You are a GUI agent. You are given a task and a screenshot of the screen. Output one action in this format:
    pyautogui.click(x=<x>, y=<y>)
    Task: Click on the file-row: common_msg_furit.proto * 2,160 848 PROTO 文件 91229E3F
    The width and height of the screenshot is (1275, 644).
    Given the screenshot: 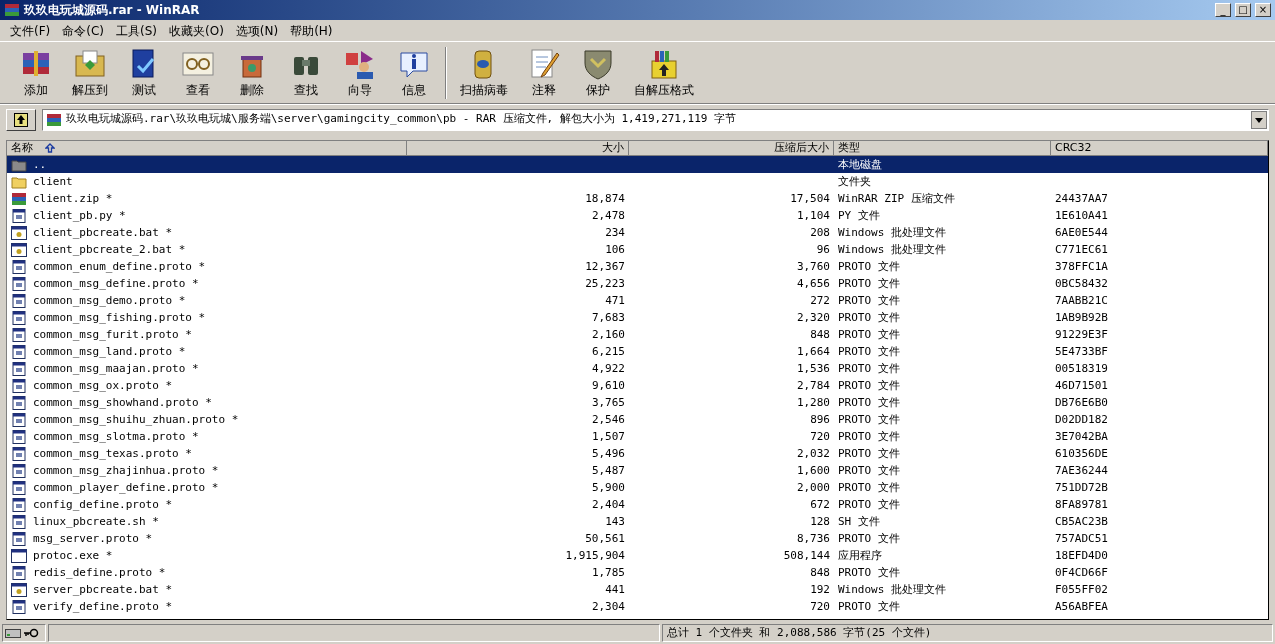 What is the action you would take?
    pyautogui.click(x=637, y=334)
    